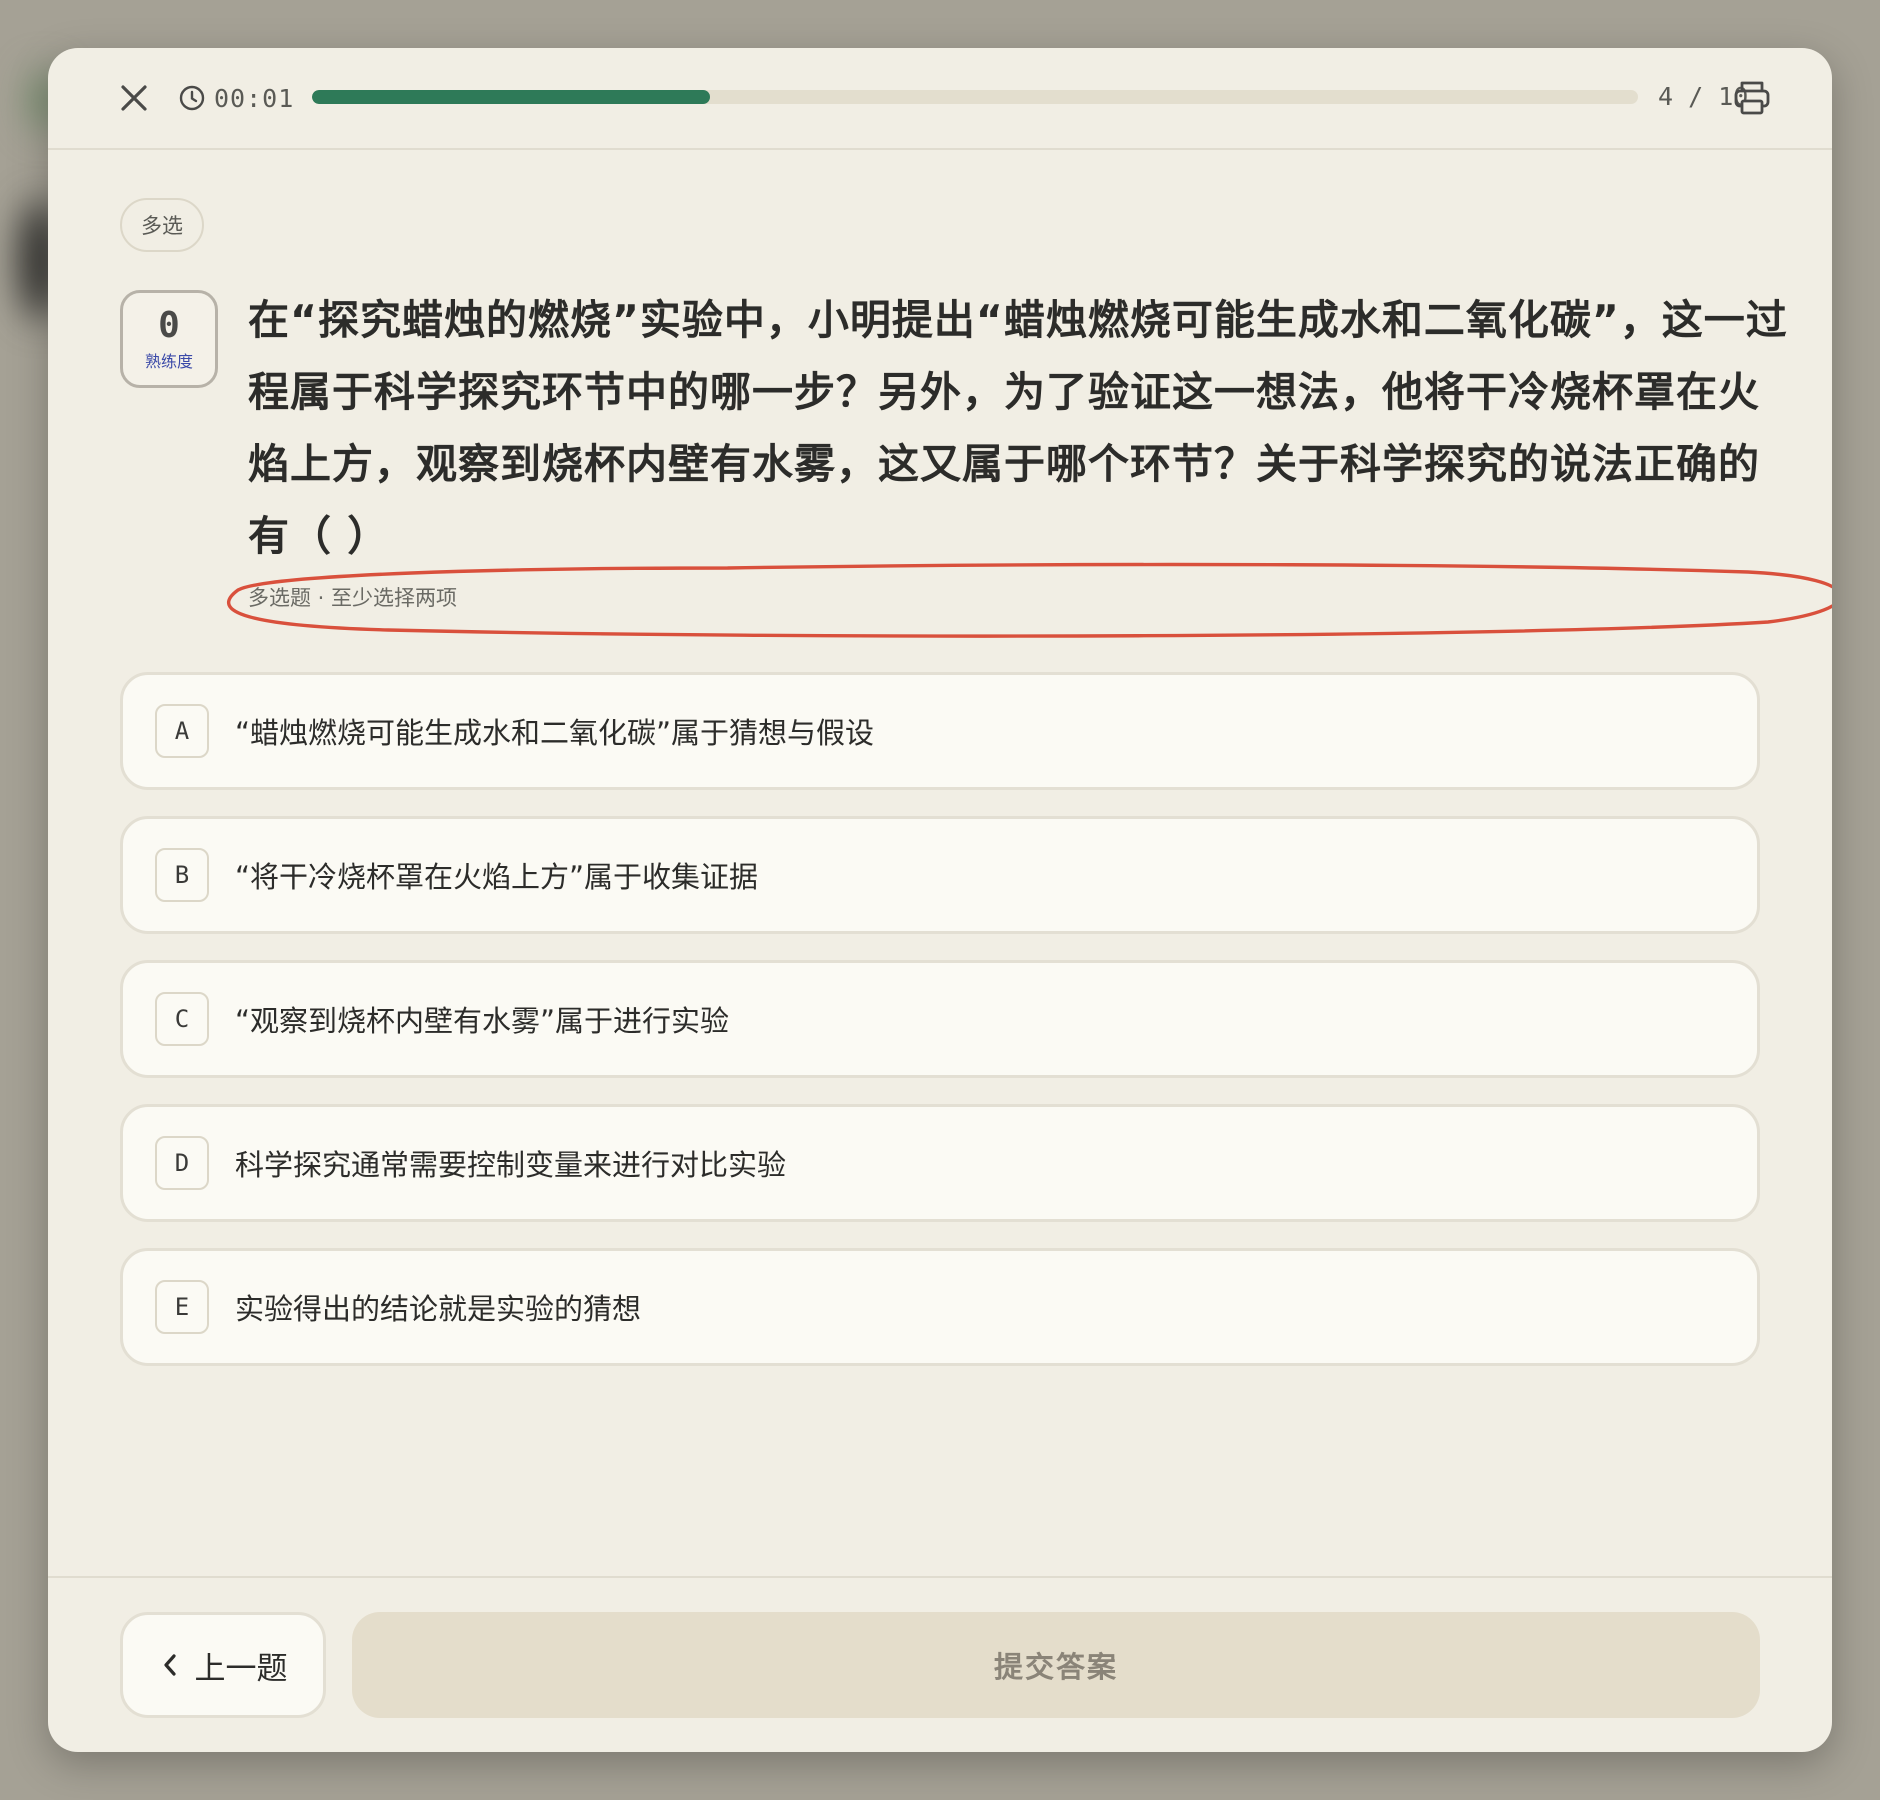 Image resolution: width=1880 pixels, height=1800 pixels. I want to click on option-text: “将干冷烧杯罩在火焰上方”属于收集证据, so click(497, 877).